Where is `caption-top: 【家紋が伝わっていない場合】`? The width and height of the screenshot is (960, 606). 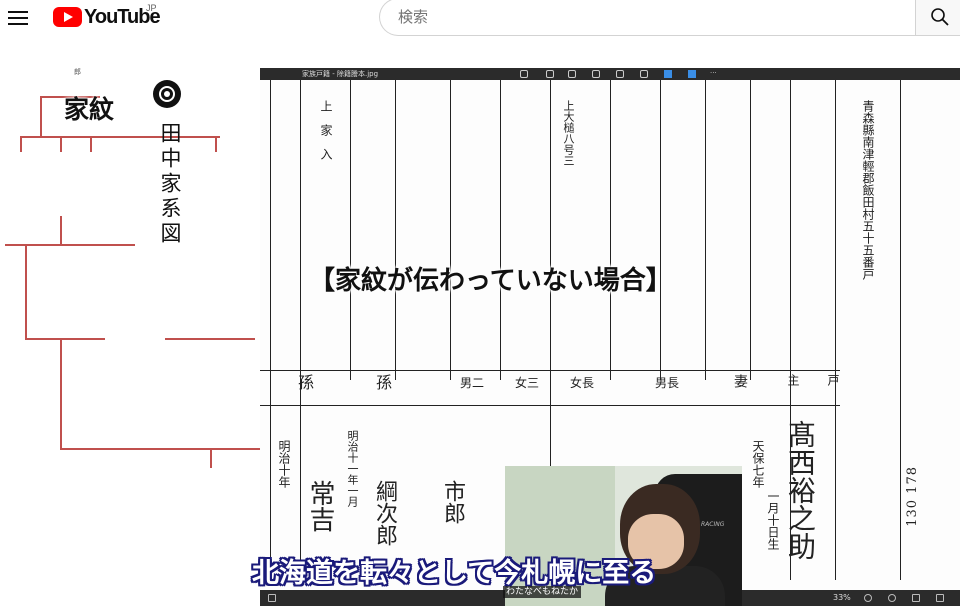
caption-top: 【家紋が伝わっていない場合】 is located at coordinates (490, 281).